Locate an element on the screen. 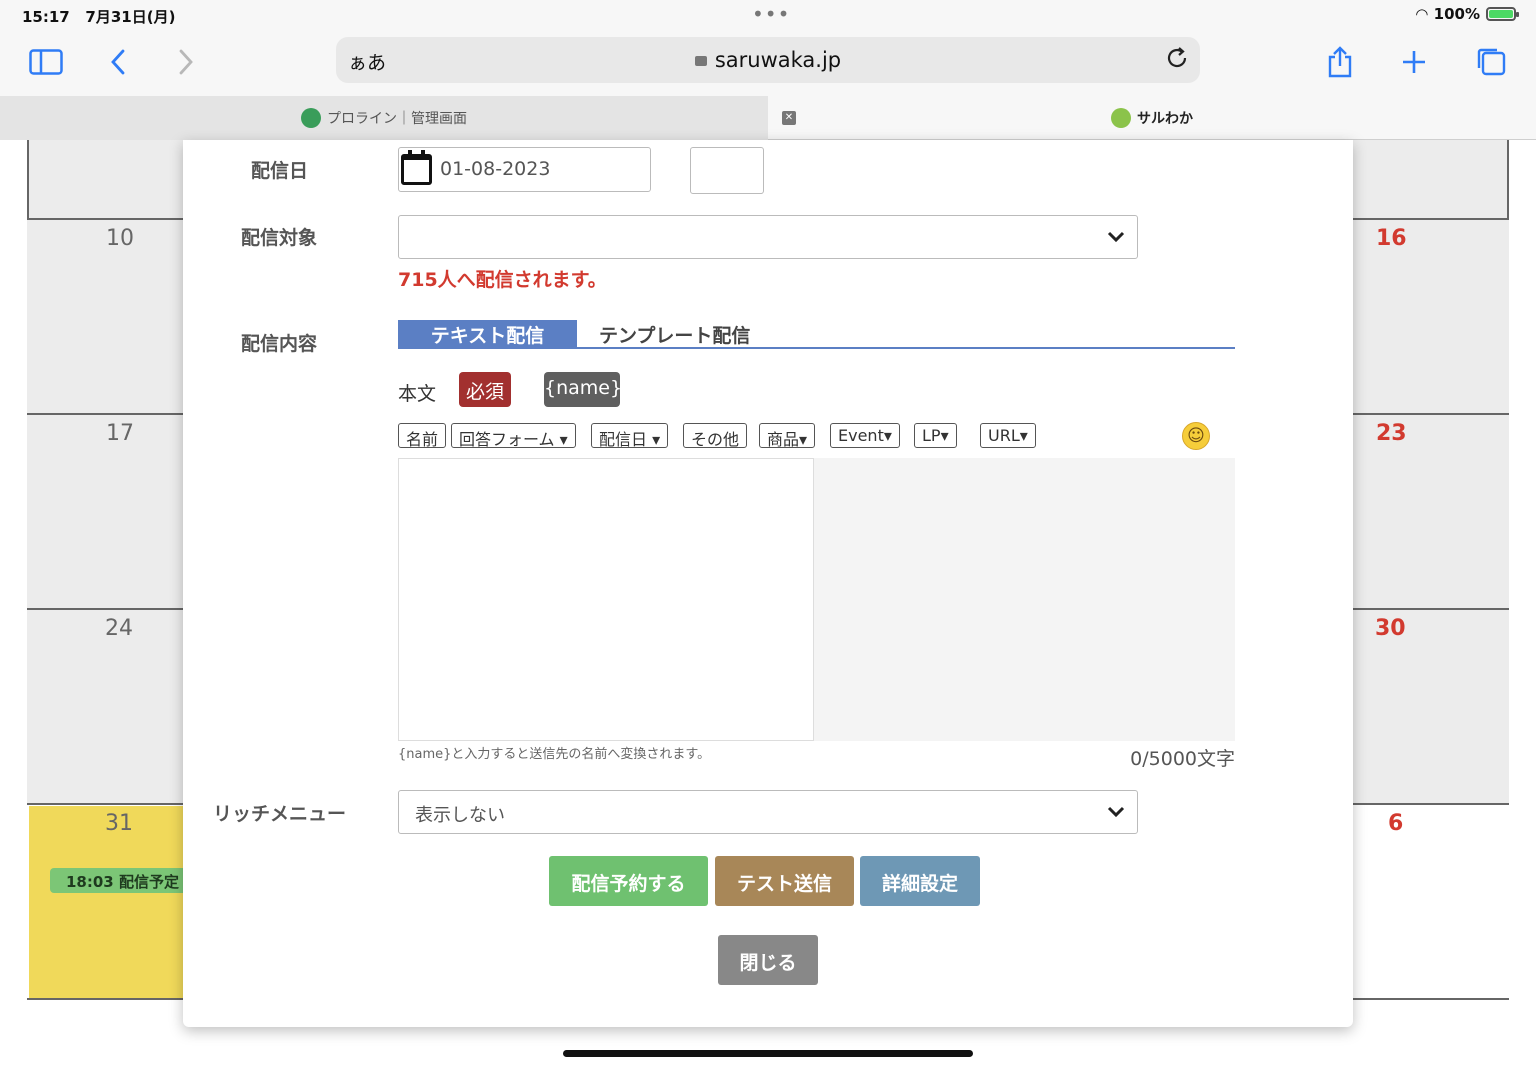 Image resolution: width=1536 pixels, height=1067 pixels. insert-url-dropdown: URL▾ is located at coordinates (1008, 435).